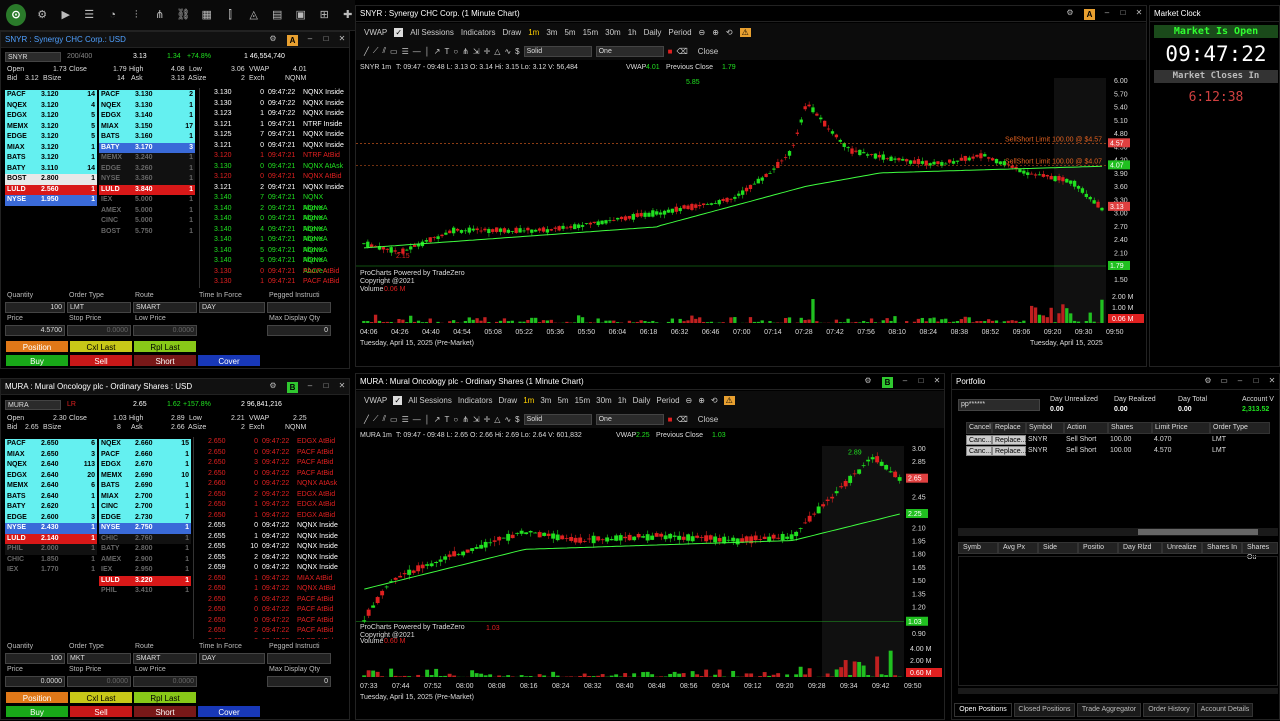 This screenshot has height=721, width=1280. What do you see at coordinates (702, 32) in the screenshot?
I see `zoom-out-icon: ⊖` at bounding box center [702, 32].